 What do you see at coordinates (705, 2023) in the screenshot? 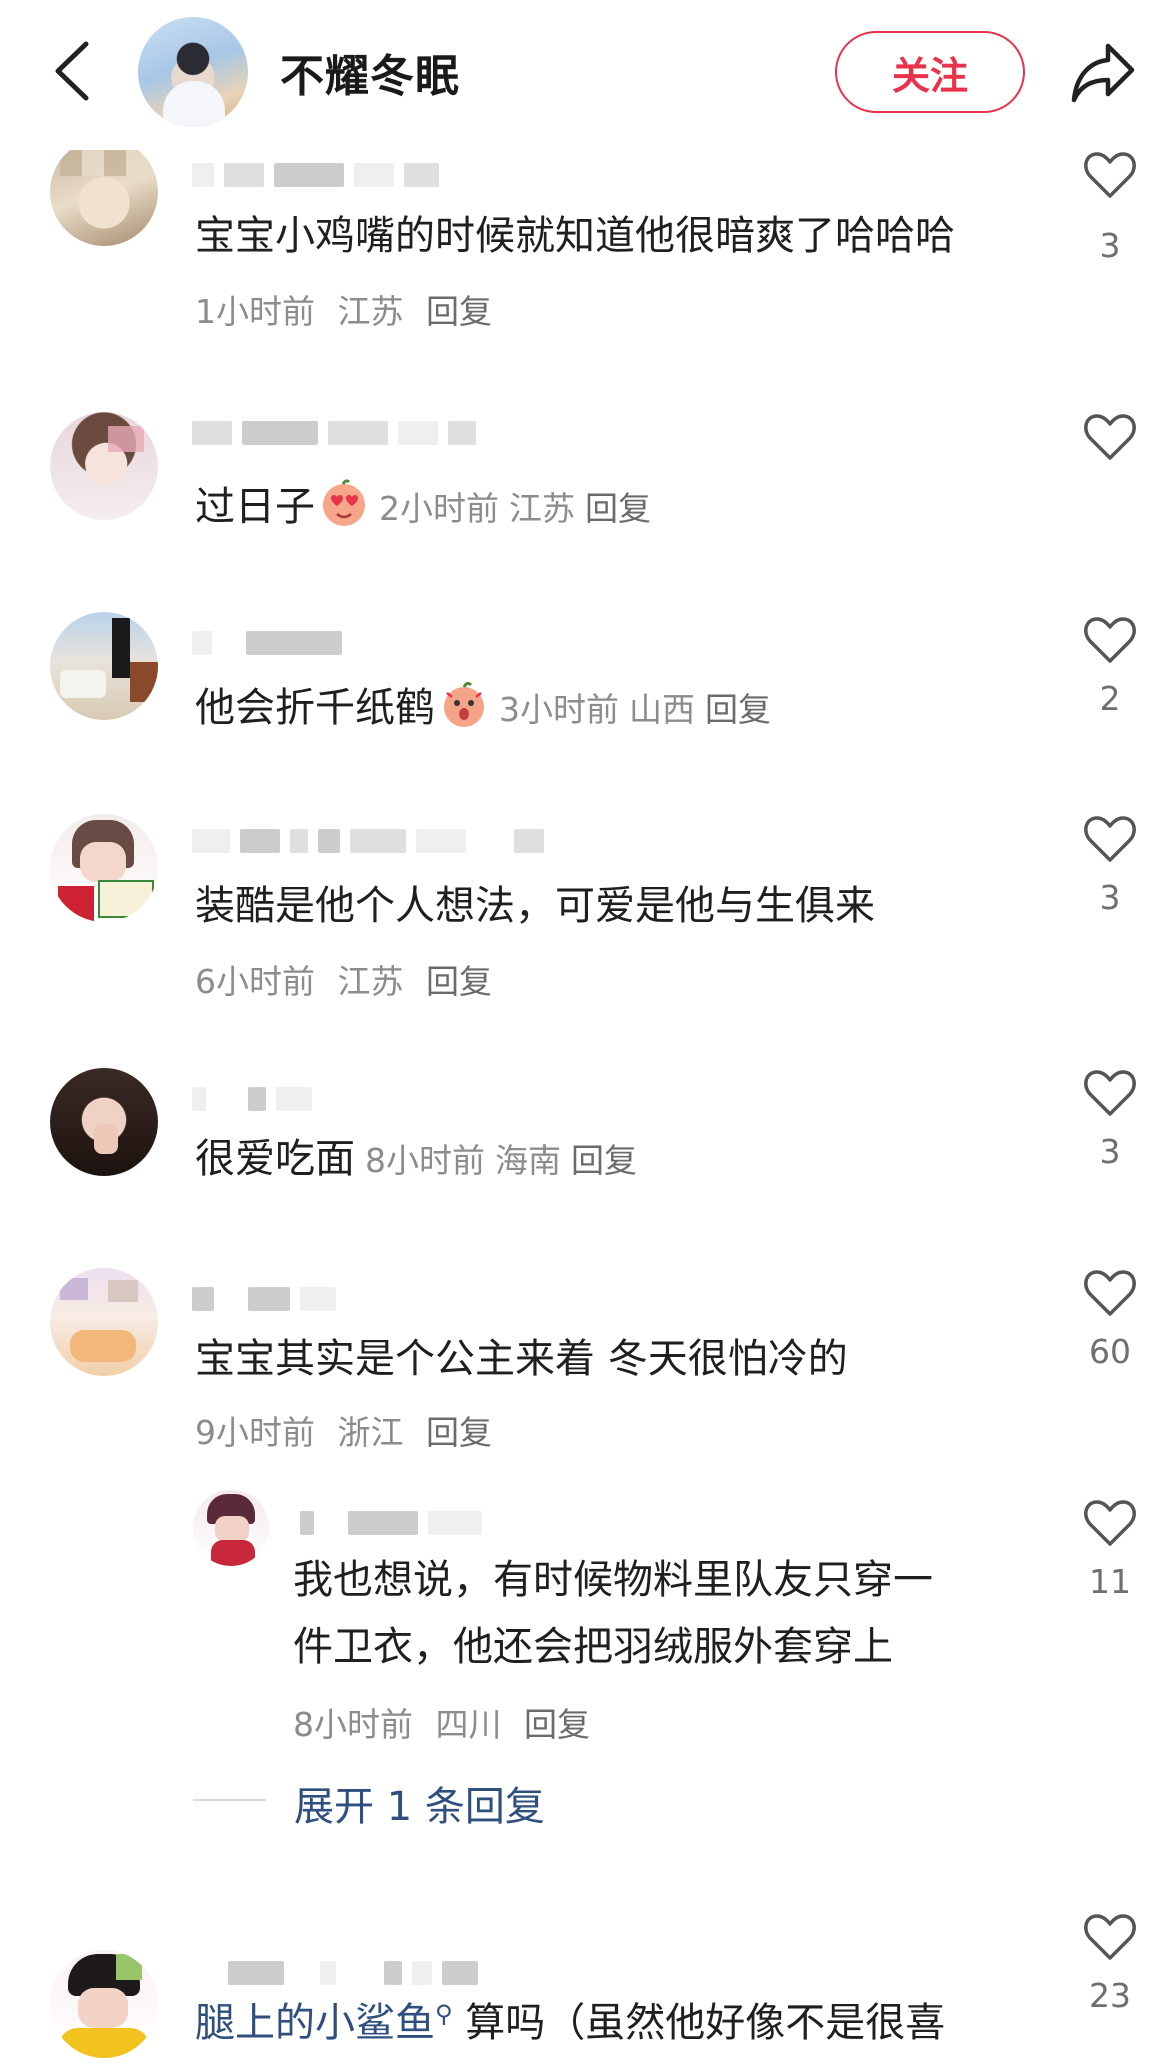
I see `comment-text-body: 算吗（虽然他好像不是很喜` at bounding box center [705, 2023].